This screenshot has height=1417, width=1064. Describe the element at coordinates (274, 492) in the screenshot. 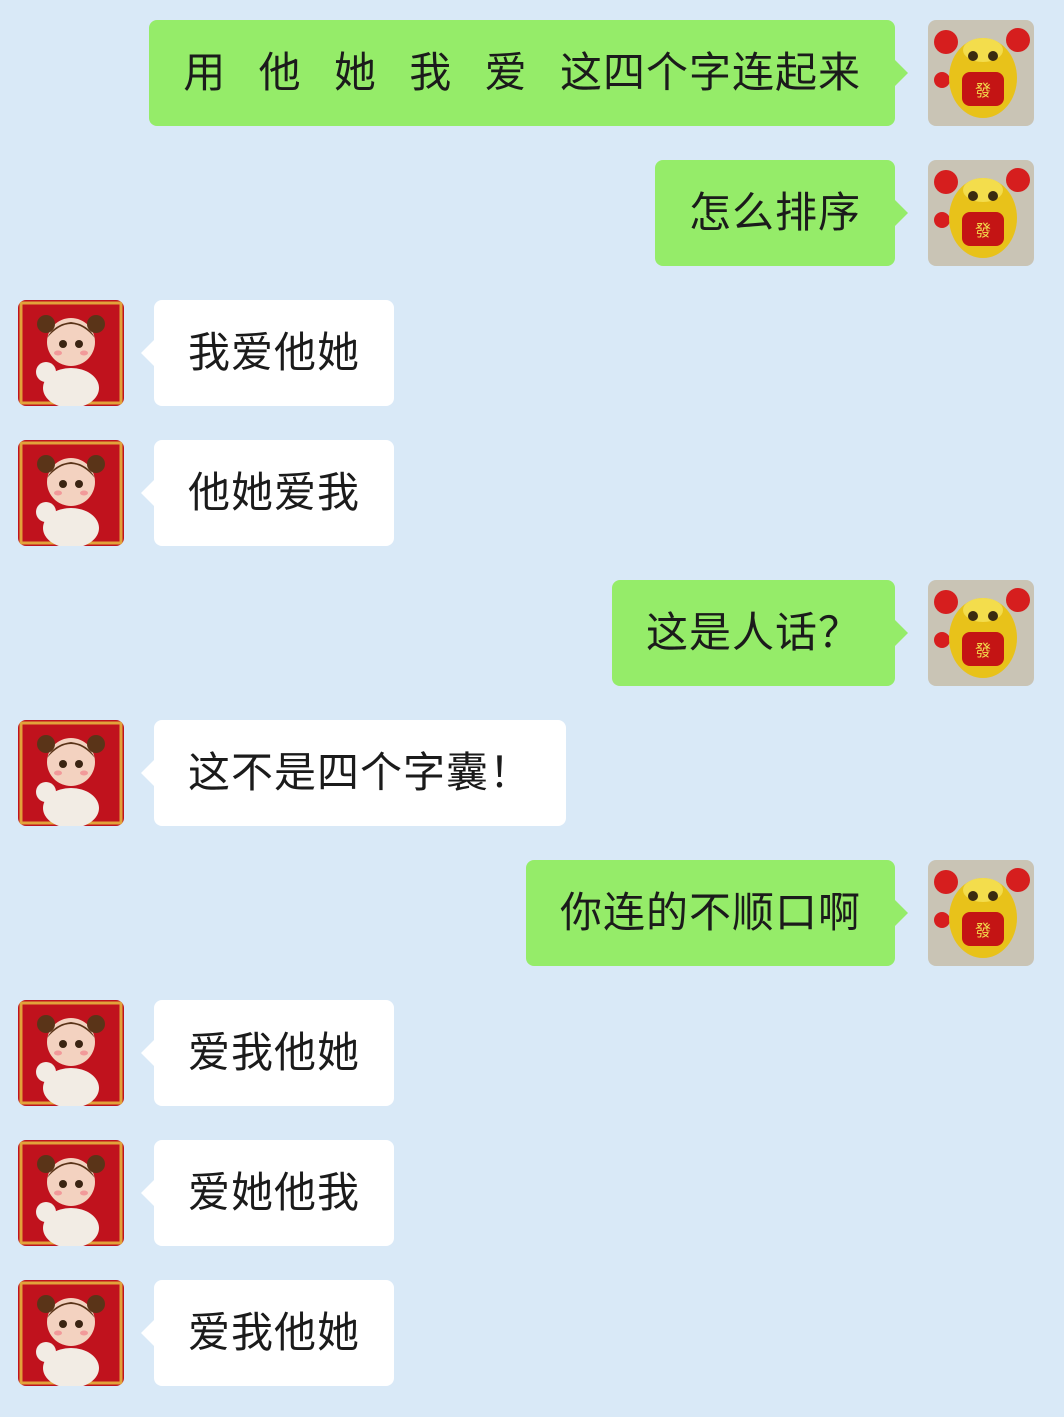

I see `message-text: 他她爱我` at that location.